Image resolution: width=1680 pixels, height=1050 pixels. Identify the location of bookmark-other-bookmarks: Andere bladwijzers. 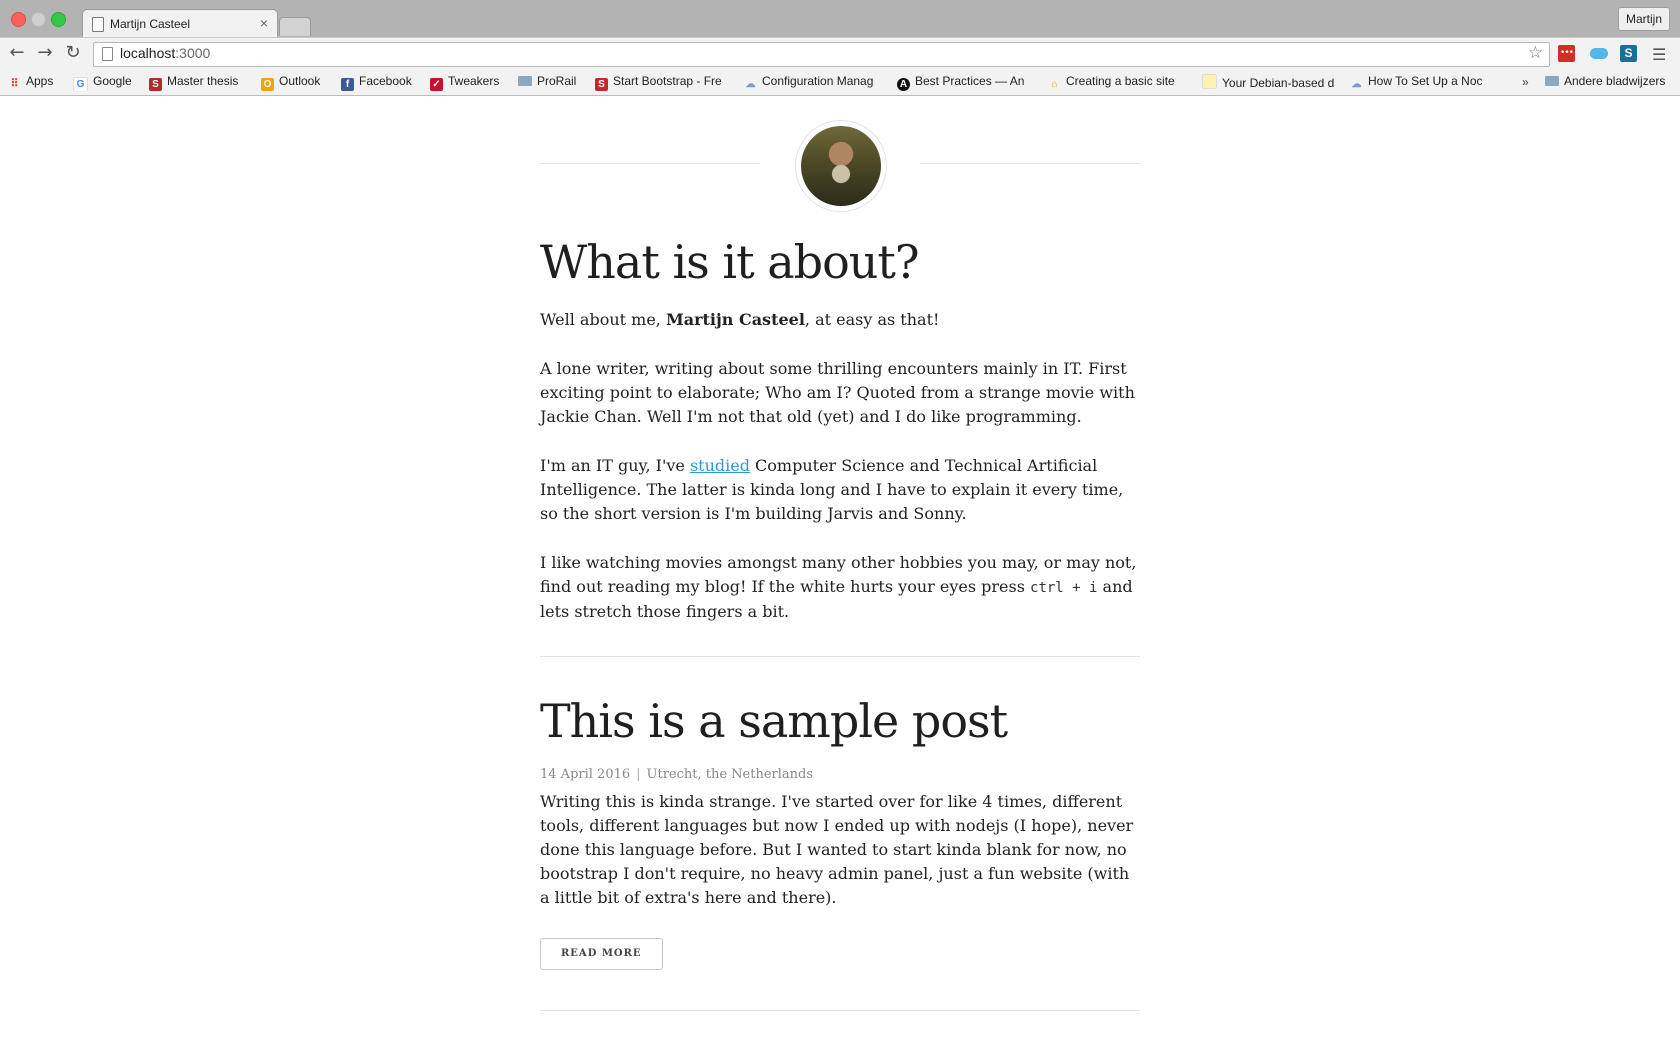
(1605, 82).